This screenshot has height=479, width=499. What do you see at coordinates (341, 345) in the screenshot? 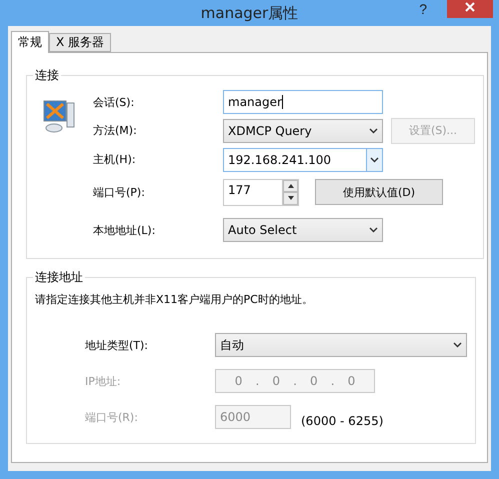
I see `dropdown: 自动` at bounding box center [341, 345].